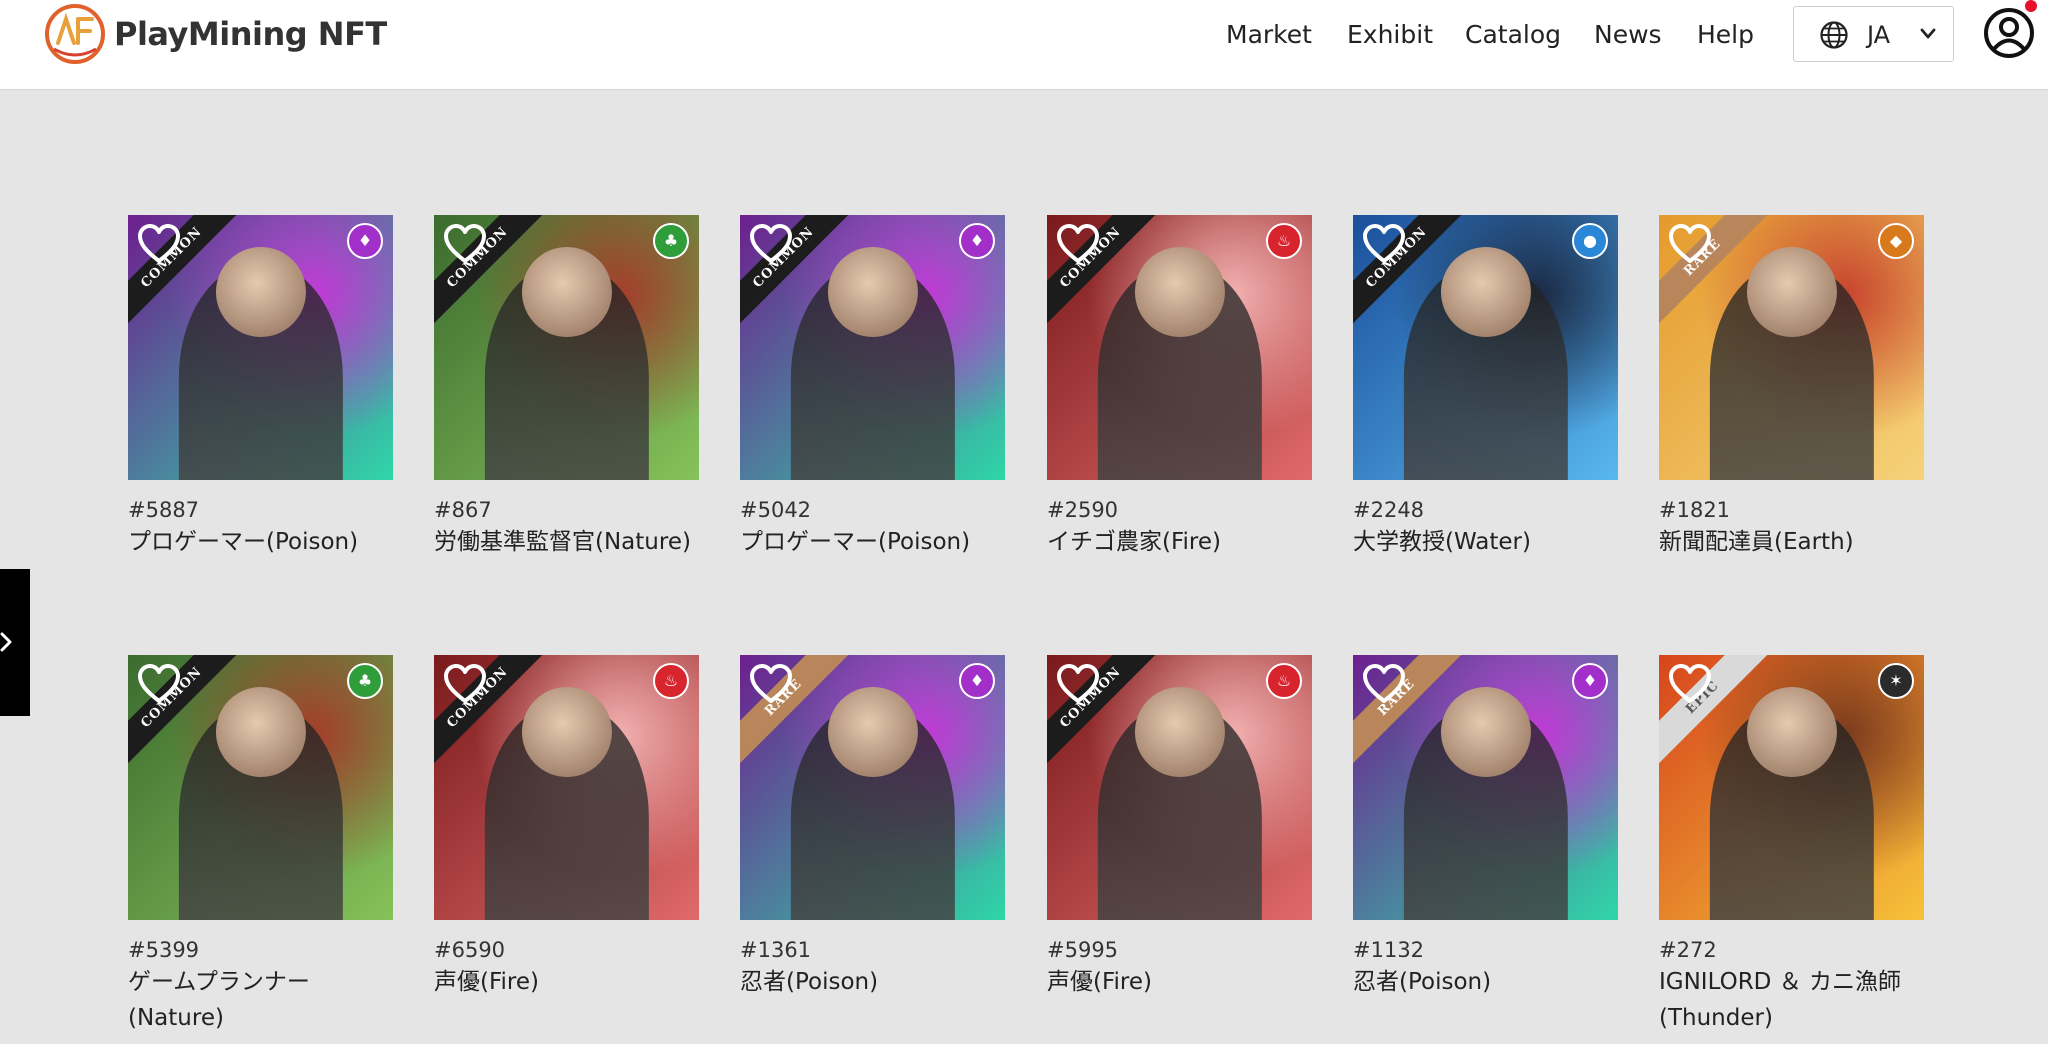  What do you see at coordinates (470, 950) in the screenshot?
I see `nft-token-number: #6590` at bounding box center [470, 950].